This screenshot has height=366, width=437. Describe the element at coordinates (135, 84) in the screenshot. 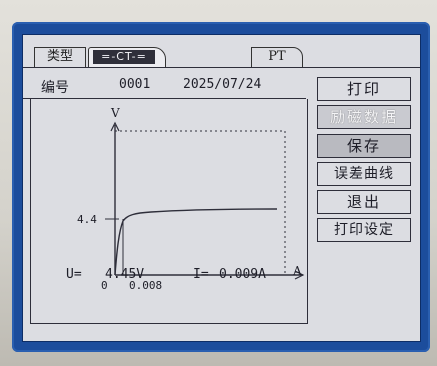

I see `record-number-value: 0001` at that location.